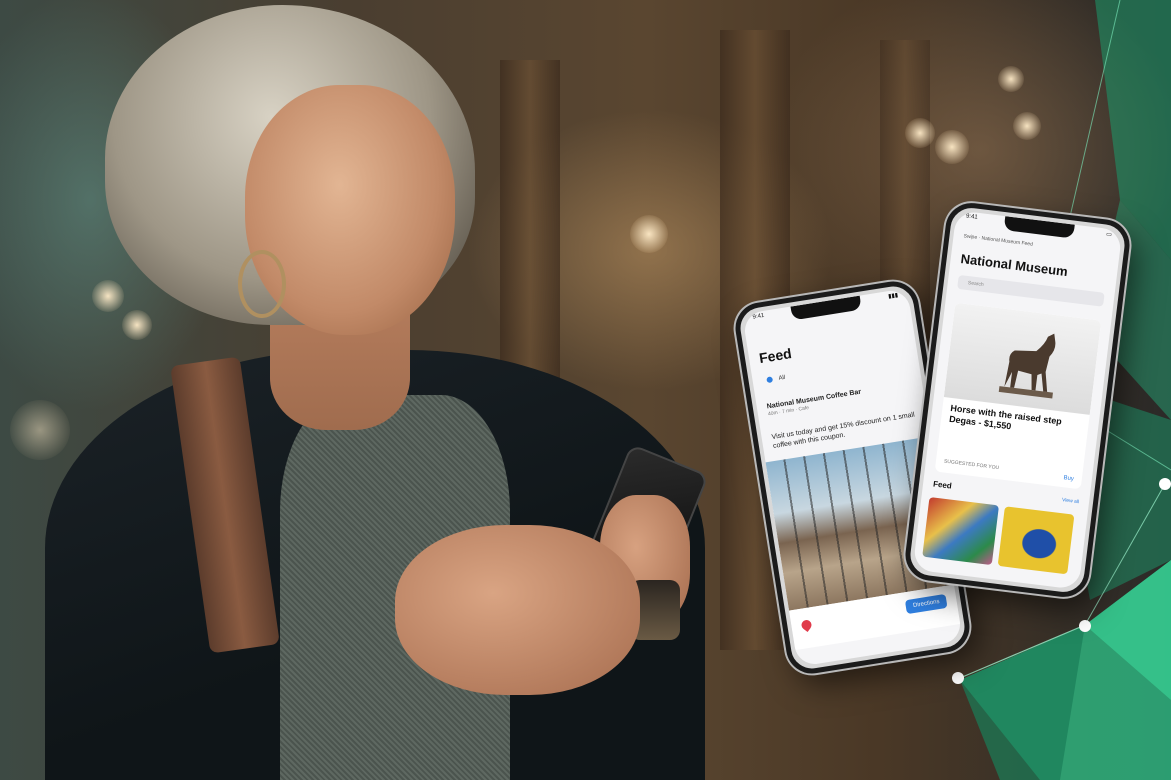 The image size is (1171, 780). Describe the element at coordinates (782, 378) in the screenshot. I see `chip-label: All` at that location.